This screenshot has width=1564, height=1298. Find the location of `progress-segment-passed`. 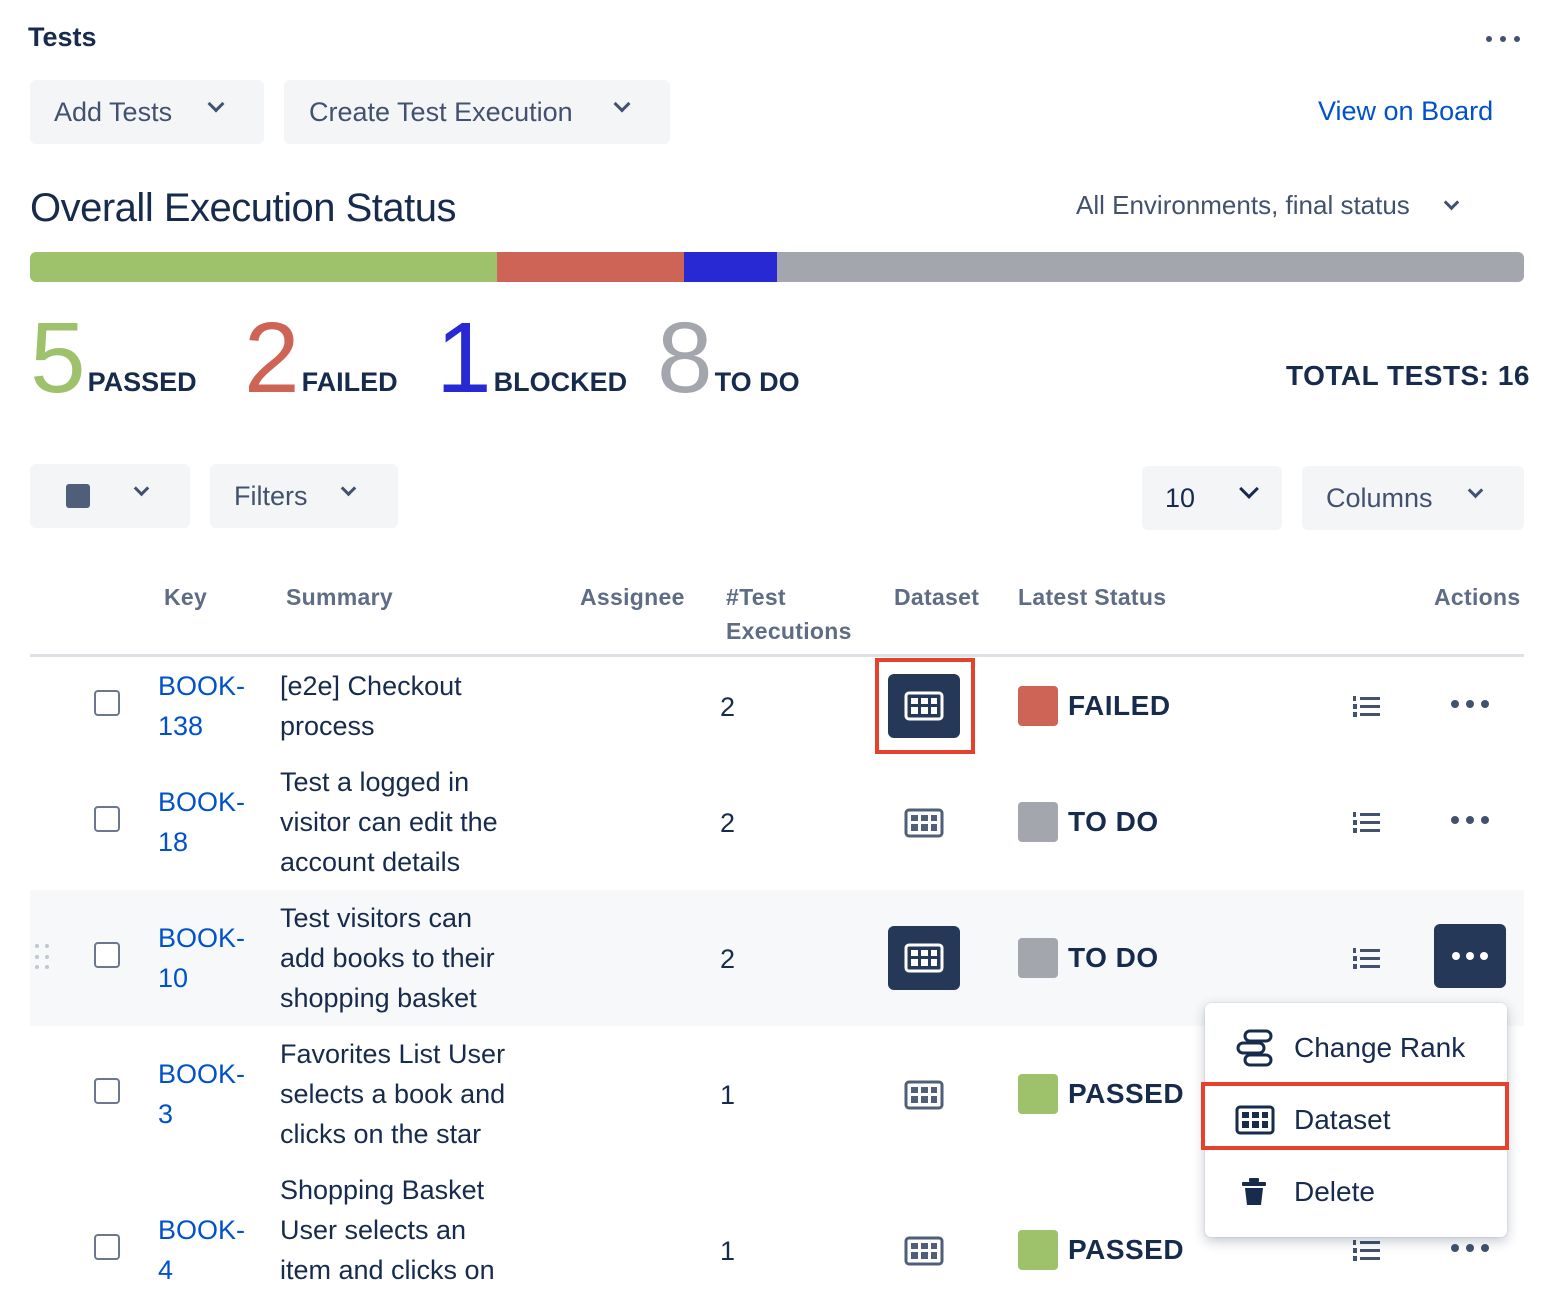

progress-segment-passed is located at coordinates (263, 267).